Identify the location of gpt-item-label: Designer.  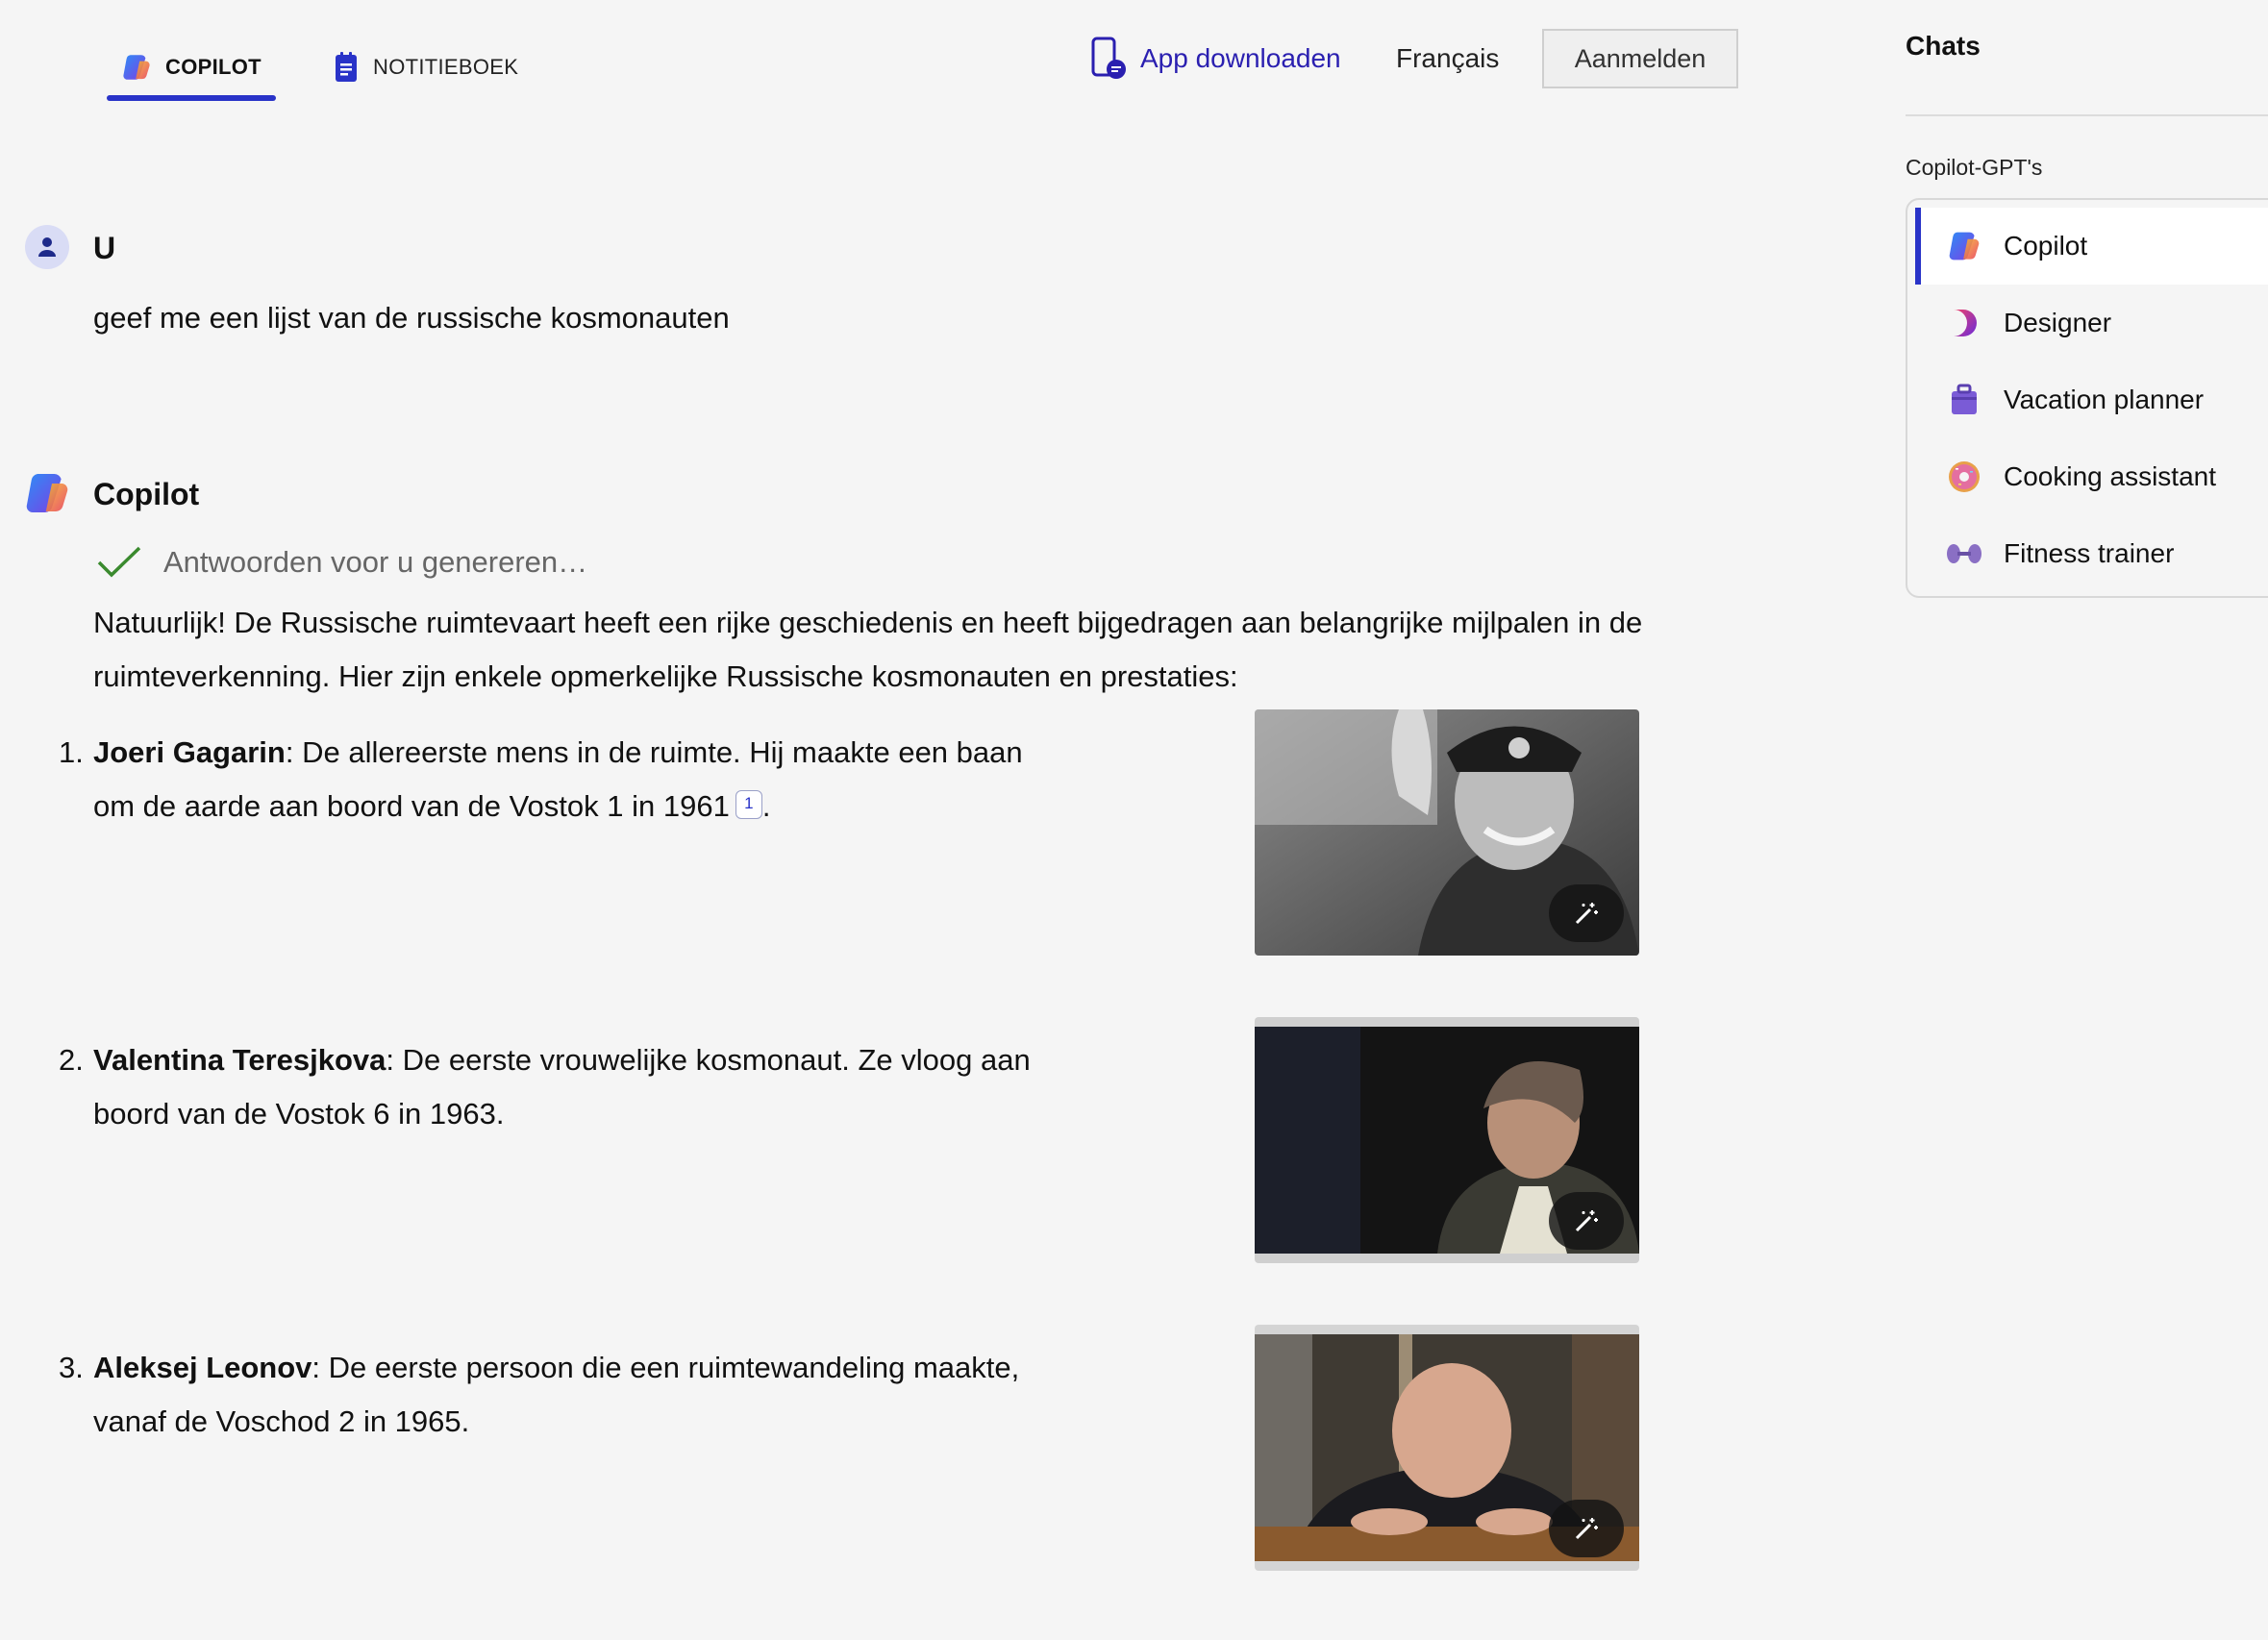
(2058, 323).